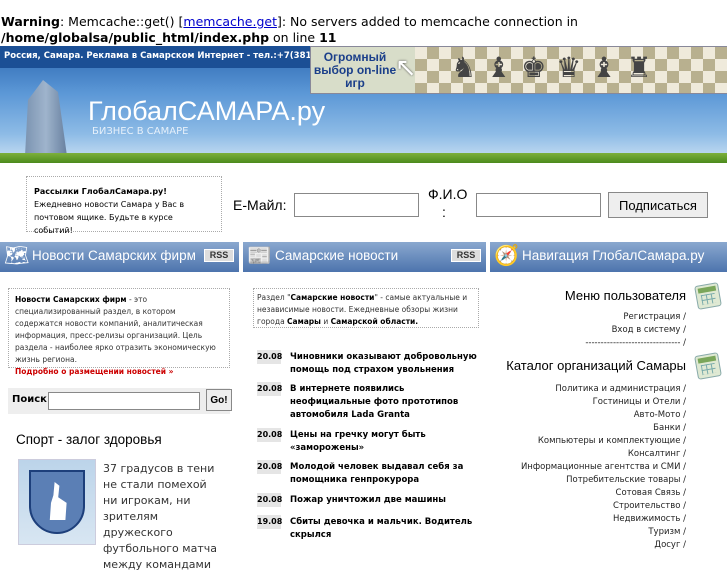  I want to click on news-info-pre: Раздел ", so click(274, 297).